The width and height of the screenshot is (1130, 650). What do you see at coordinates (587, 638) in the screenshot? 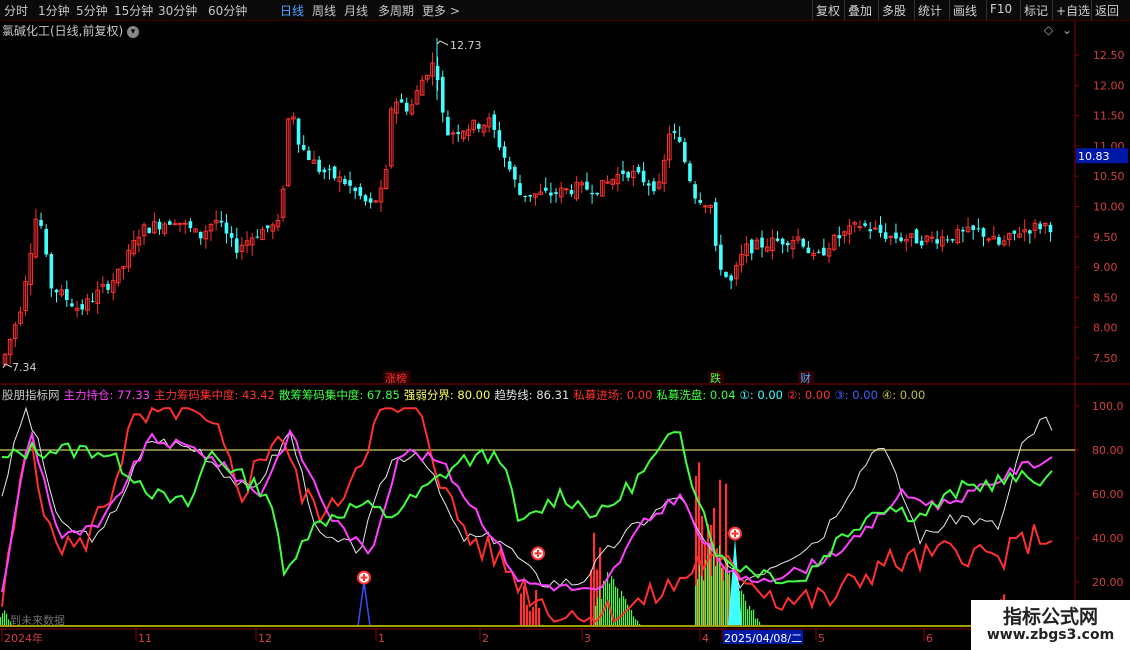
I see `time-label: 3` at bounding box center [587, 638].